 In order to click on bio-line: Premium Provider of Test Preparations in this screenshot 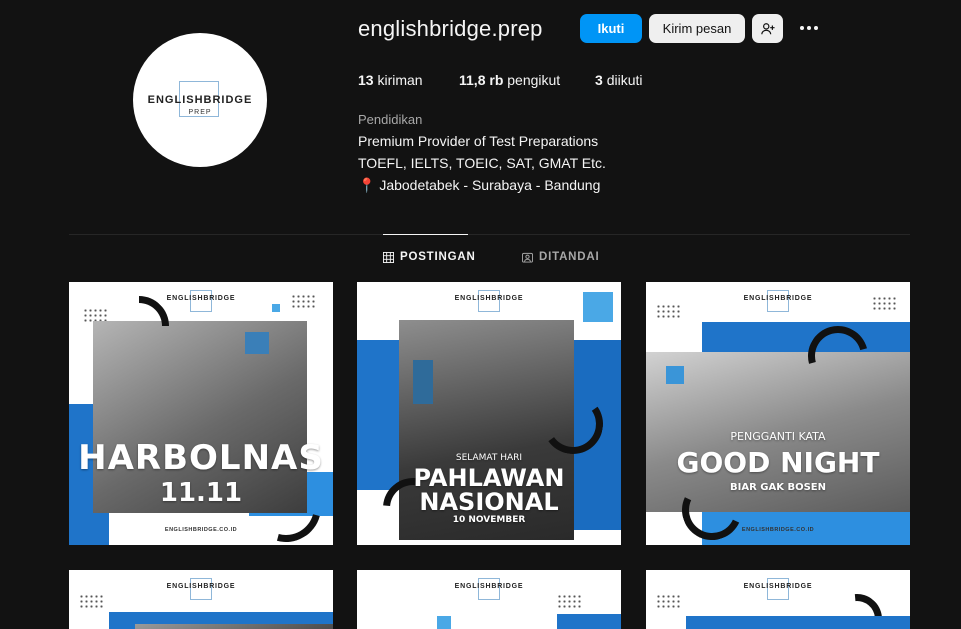, I will do `click(478, 141)`.